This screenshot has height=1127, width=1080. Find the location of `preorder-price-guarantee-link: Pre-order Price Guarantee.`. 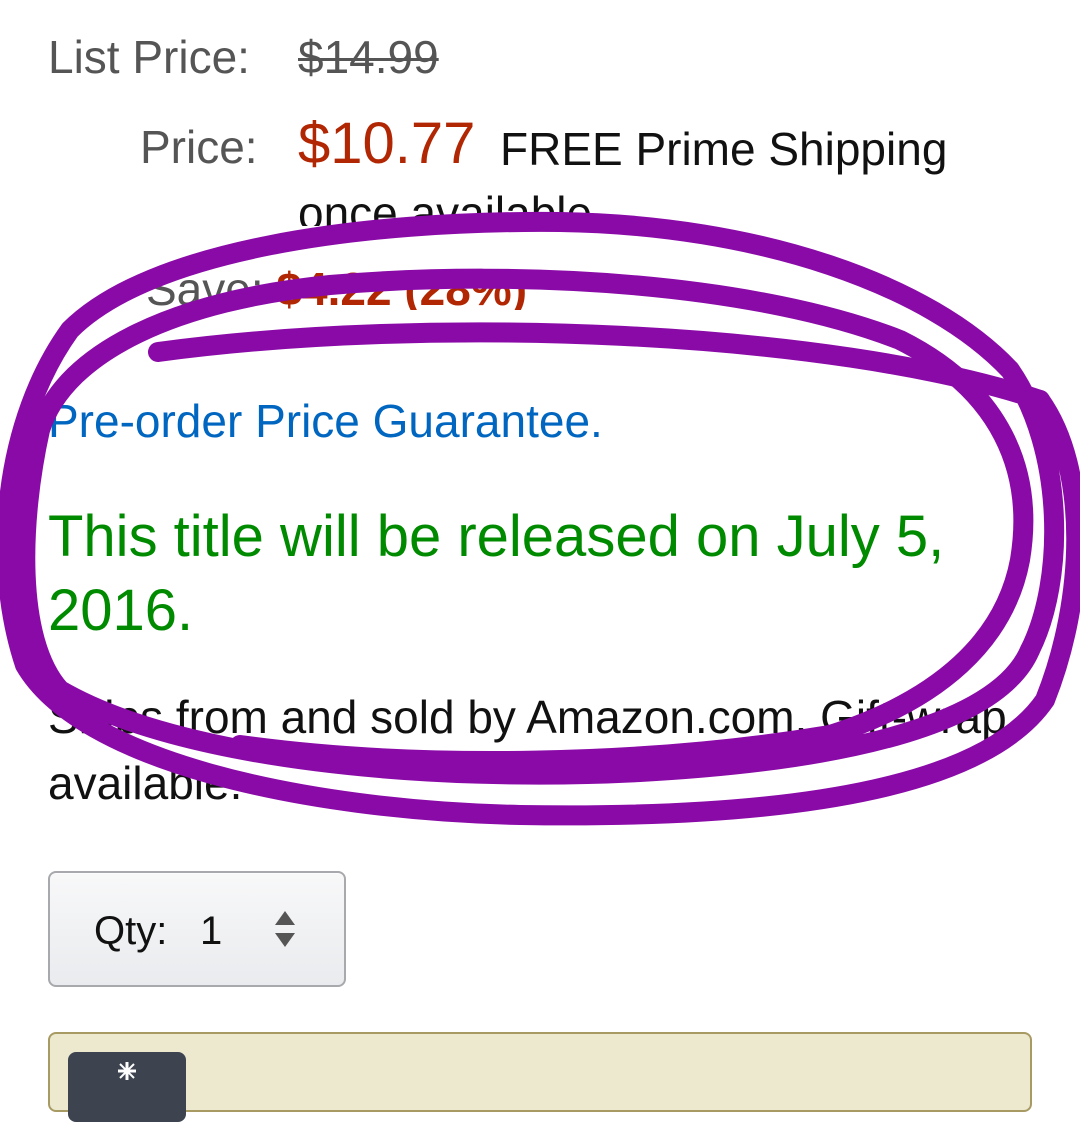

preorder-price-guarantee-link: Pre-order Price Guarantee. is located at coordinates (325, 421).